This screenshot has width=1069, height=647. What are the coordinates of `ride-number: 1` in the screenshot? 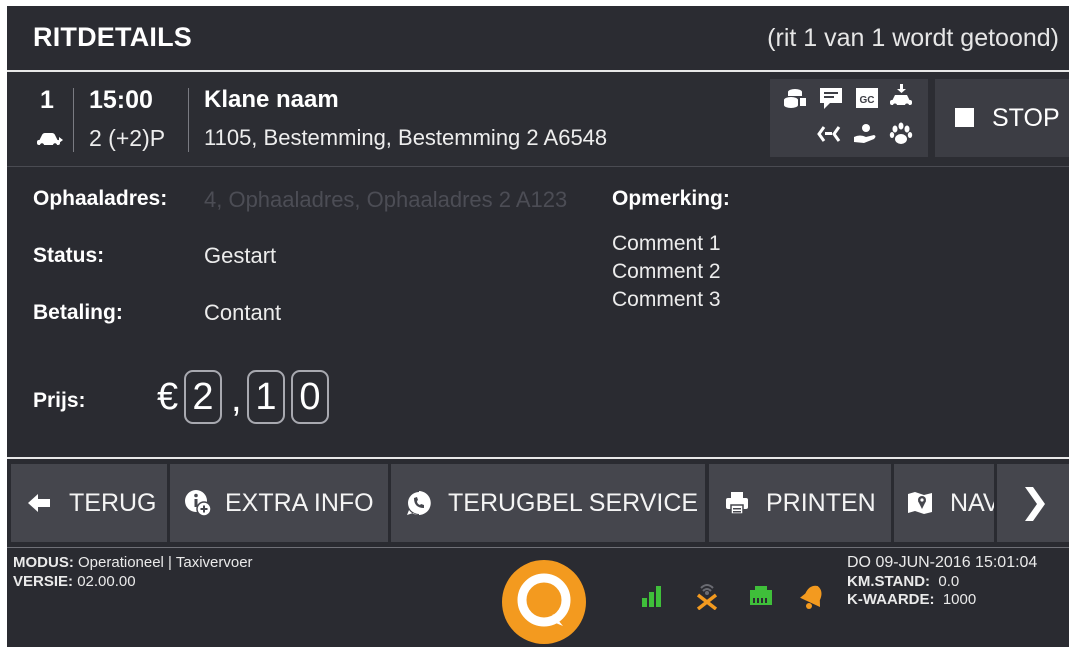 It's located at (47, 100).